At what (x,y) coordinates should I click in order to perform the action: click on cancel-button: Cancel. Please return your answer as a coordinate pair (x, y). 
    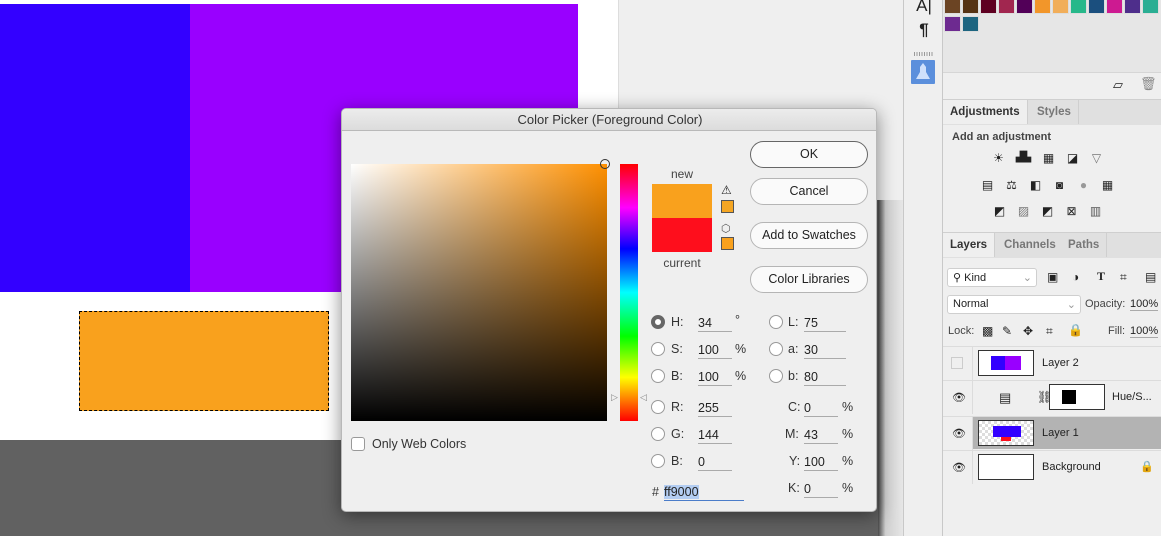
    Looking at the image, I should click on (809, 191).